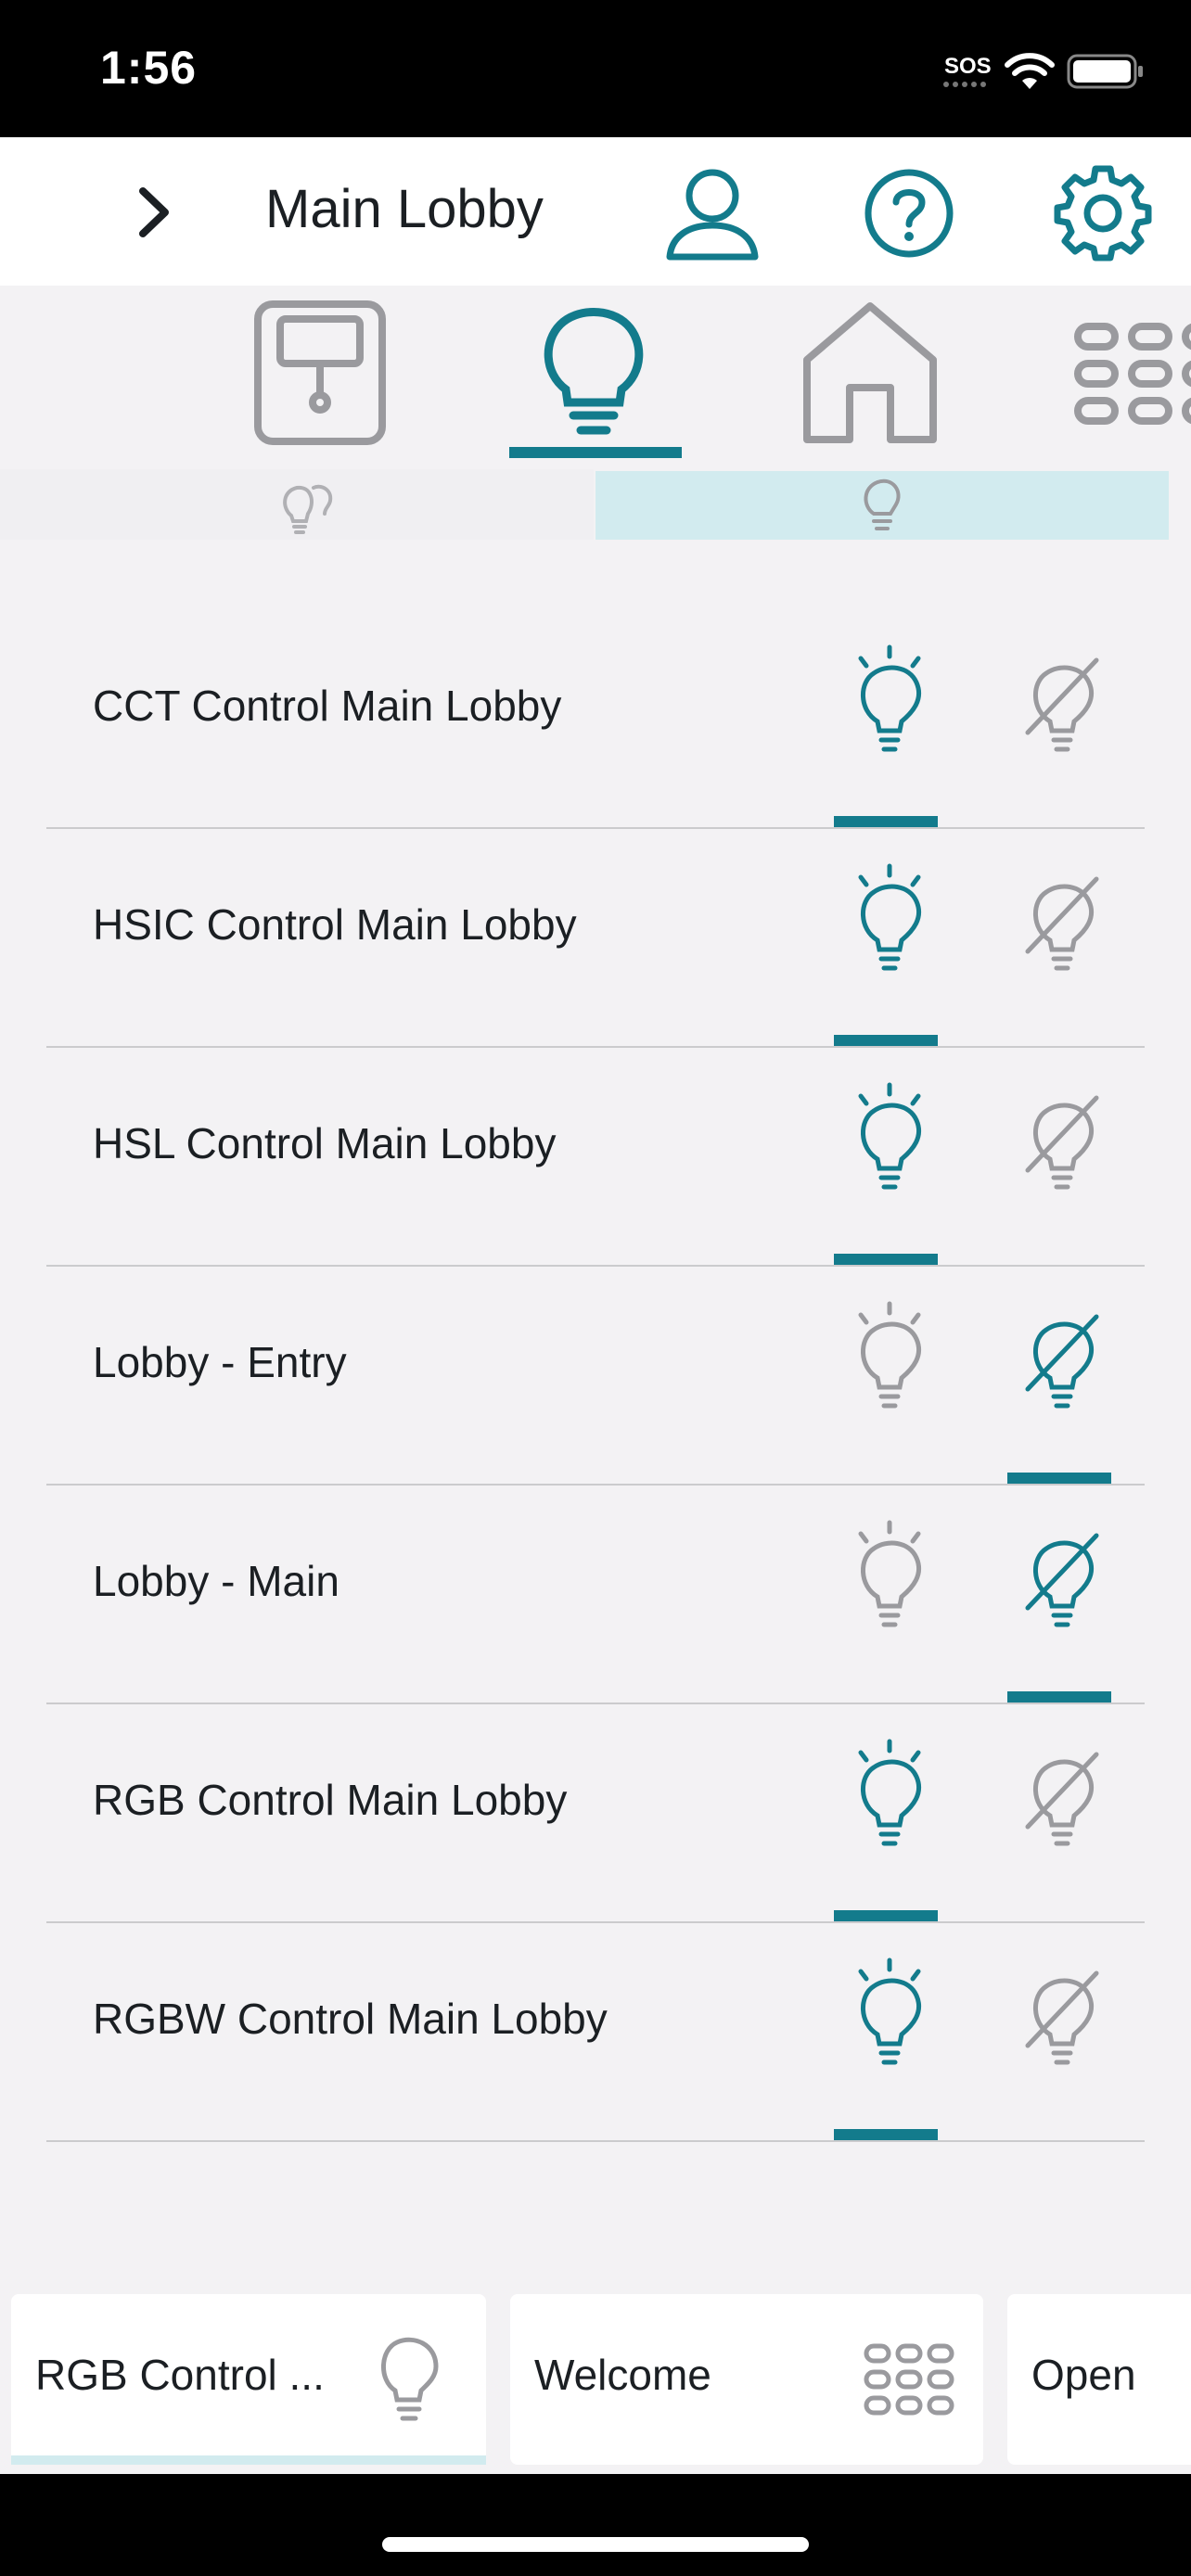 This screenshot has height=2576, width=1191. I want to click on scene-card-open: Open, so click(1099, 2379).